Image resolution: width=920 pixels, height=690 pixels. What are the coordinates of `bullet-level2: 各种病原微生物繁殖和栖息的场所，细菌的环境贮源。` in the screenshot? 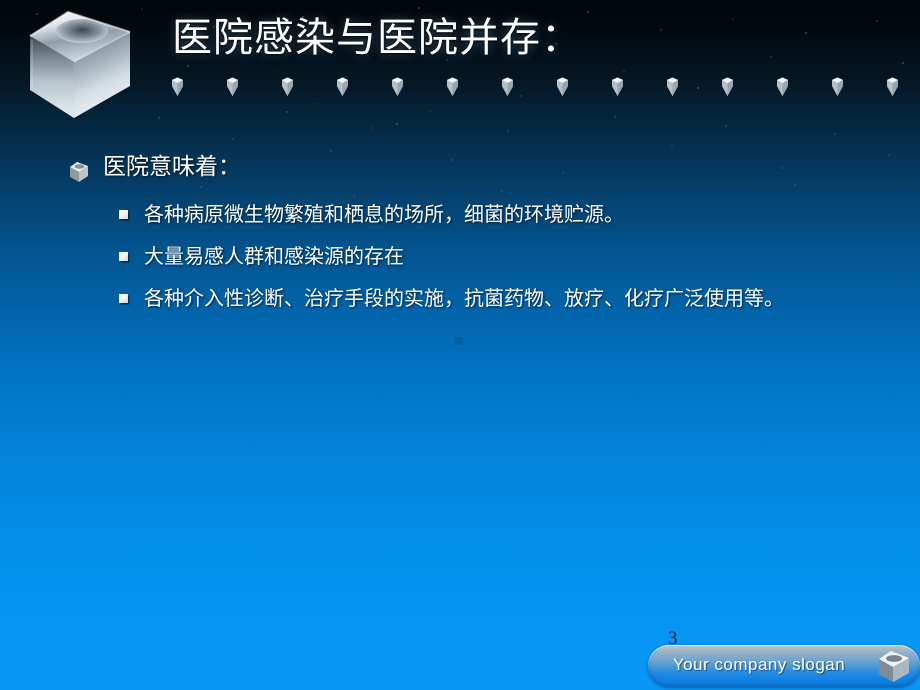 It's located at (460, 214).